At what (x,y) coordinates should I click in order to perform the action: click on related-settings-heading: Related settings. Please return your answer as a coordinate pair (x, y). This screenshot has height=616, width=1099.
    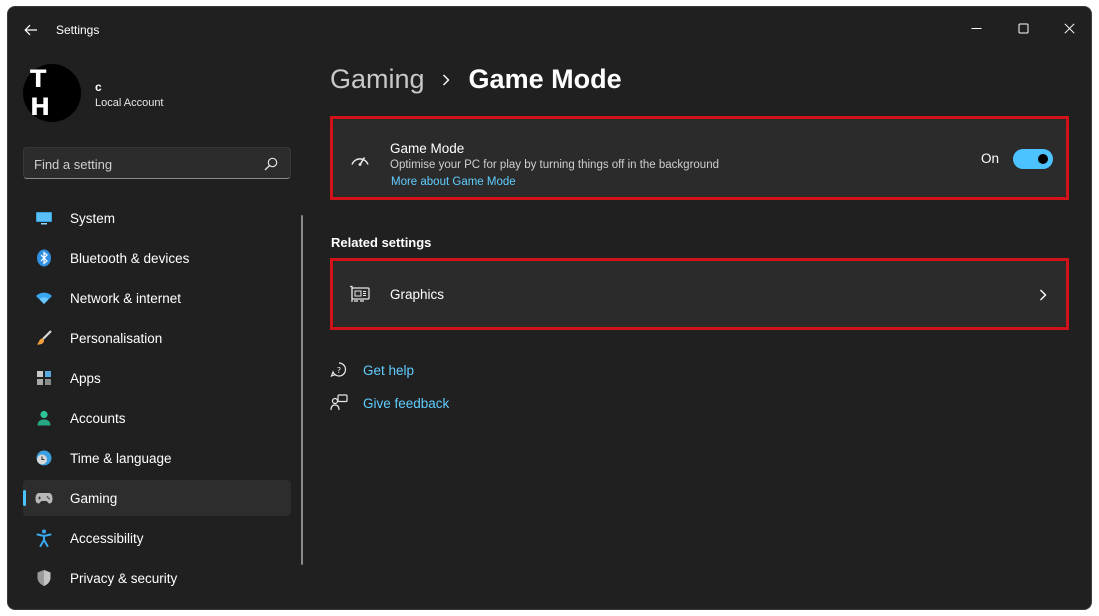
    Looking at the image, I should click on (381, 242).